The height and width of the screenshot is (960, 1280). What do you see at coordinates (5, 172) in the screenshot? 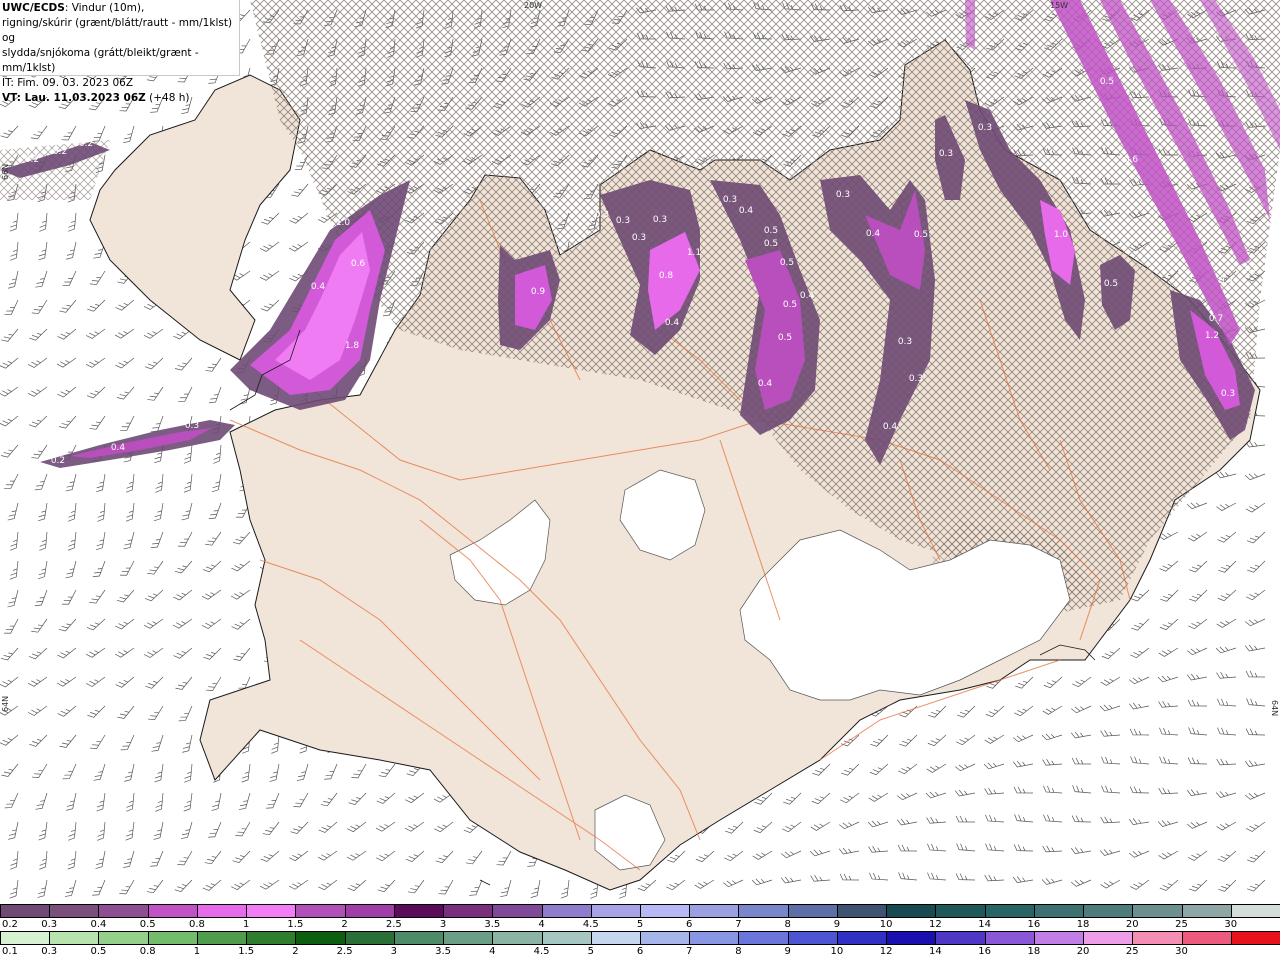
I see `lat-label-left-top: 66N` at bounding box center [5, 172].